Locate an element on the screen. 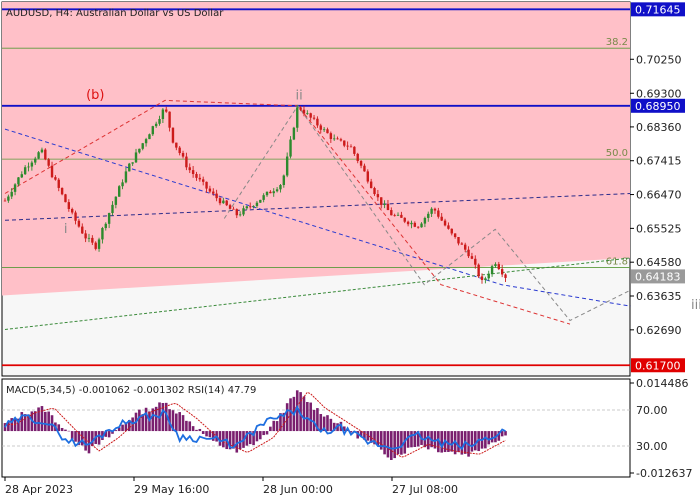 Image resolution: width=700 pixels, height=504 pixels. y-tick-label: 0.62690 is located at coordinates (659, 330).